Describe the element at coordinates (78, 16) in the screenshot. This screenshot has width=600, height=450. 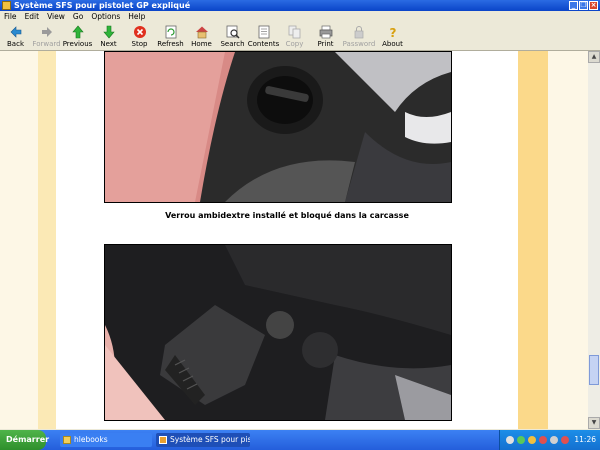
I see `menu-go: Go` at that location.